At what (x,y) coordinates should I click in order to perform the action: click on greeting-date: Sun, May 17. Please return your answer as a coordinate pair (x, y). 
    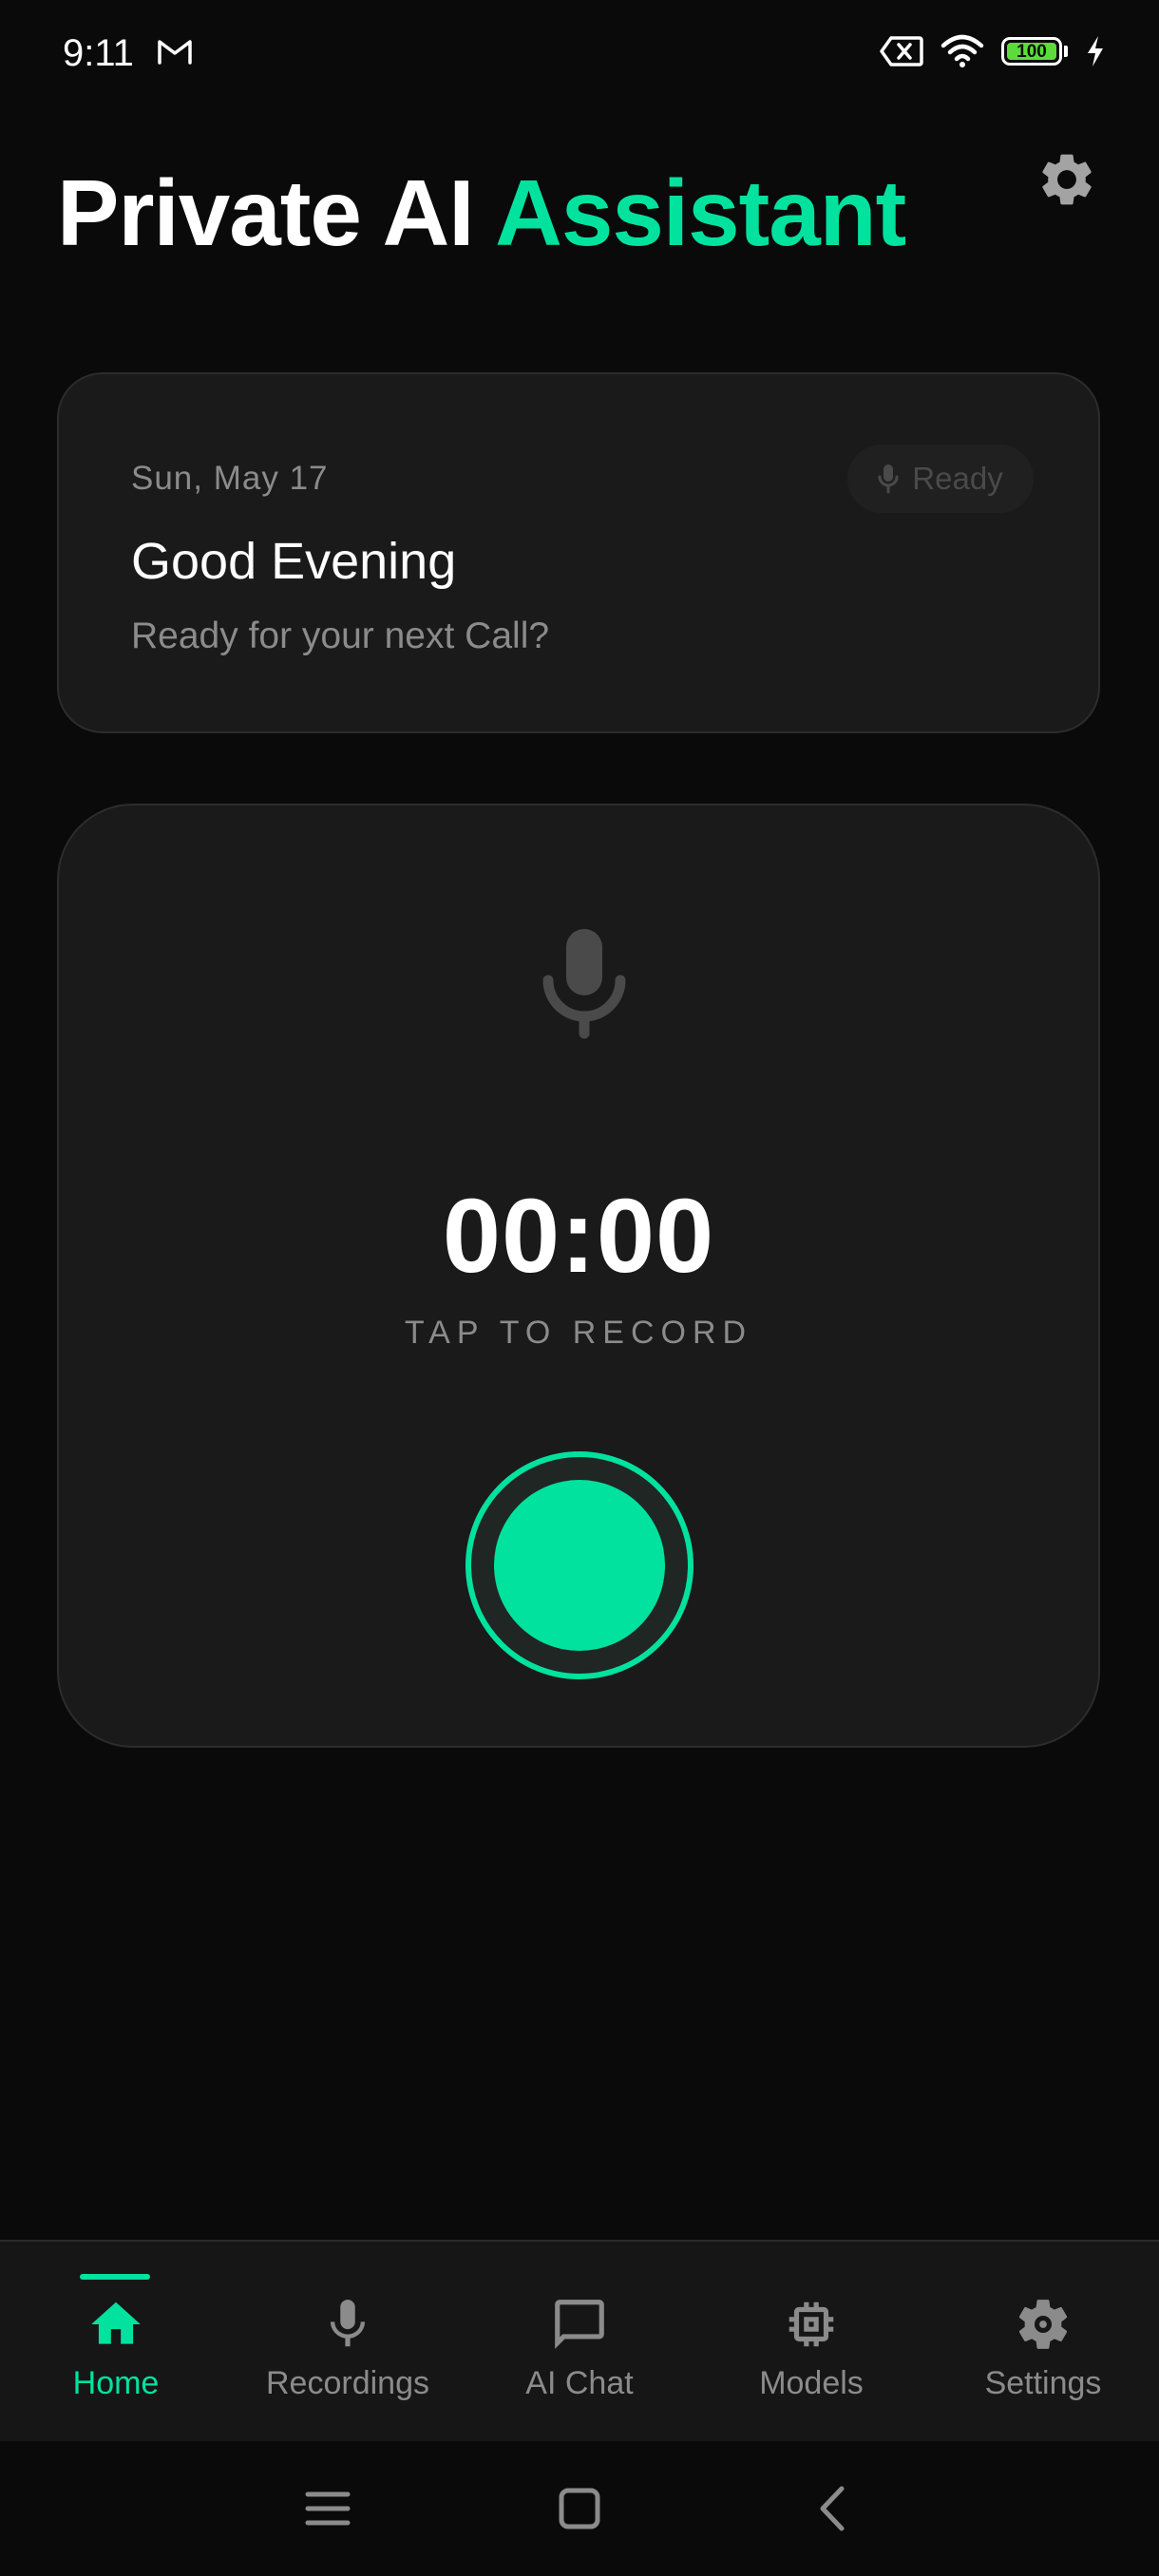
    Looking at the image, I should click on (230, 478).